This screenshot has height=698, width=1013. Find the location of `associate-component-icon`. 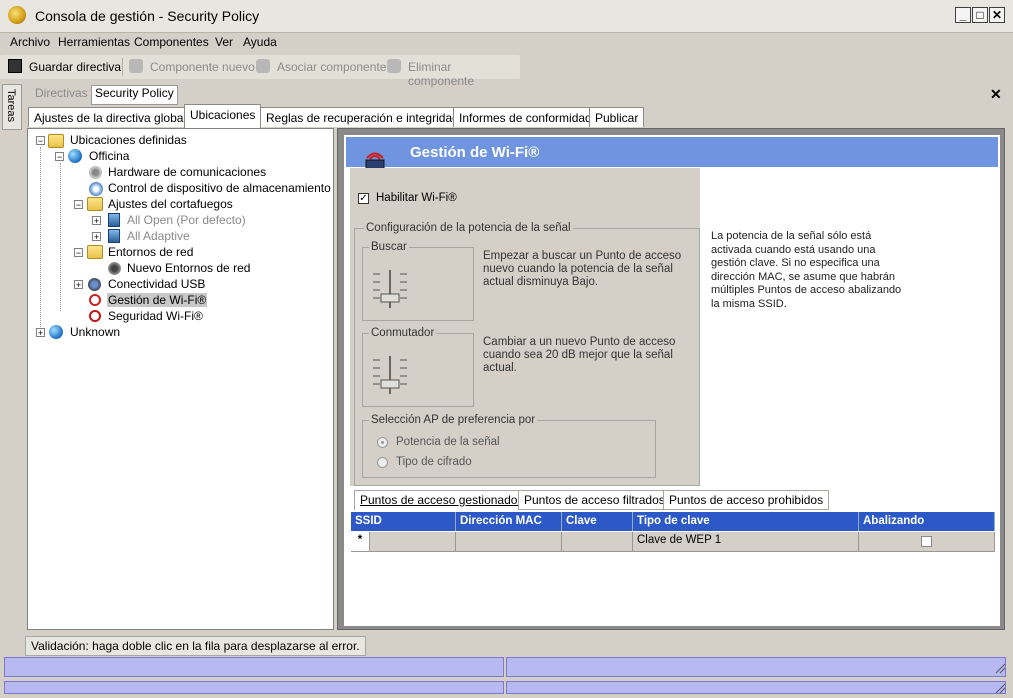

associate-component-icon is located at coordinates (263, 66).